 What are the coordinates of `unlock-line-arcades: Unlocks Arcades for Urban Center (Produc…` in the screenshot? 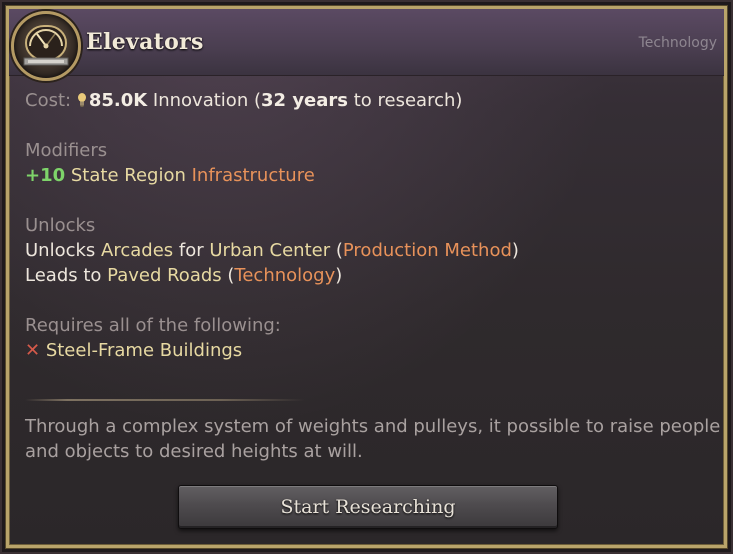 It's located at (272, 250).